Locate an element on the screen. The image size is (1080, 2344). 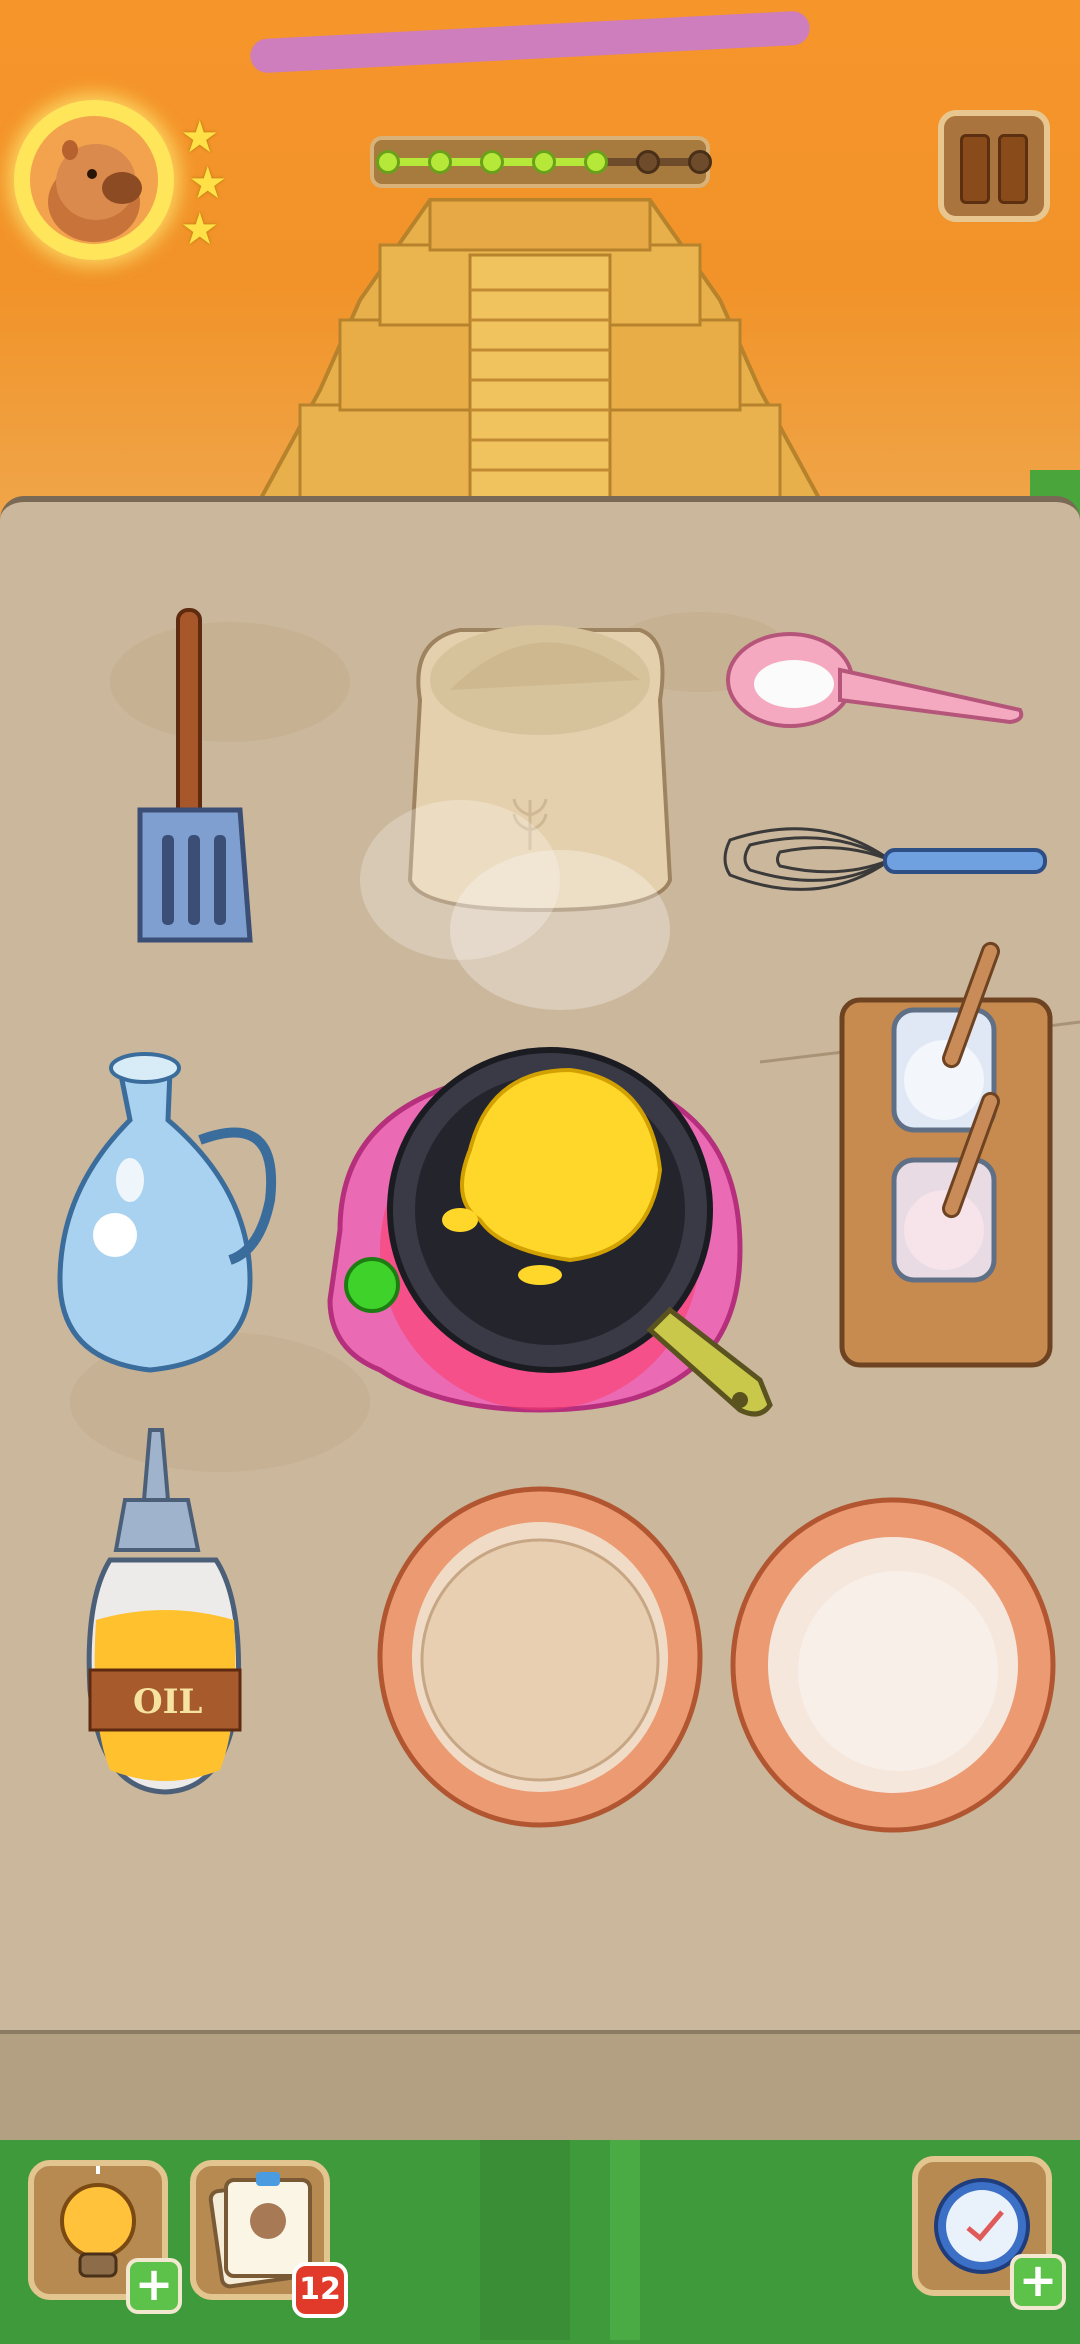
hint-button: + is located at coordinates (105, 2237).